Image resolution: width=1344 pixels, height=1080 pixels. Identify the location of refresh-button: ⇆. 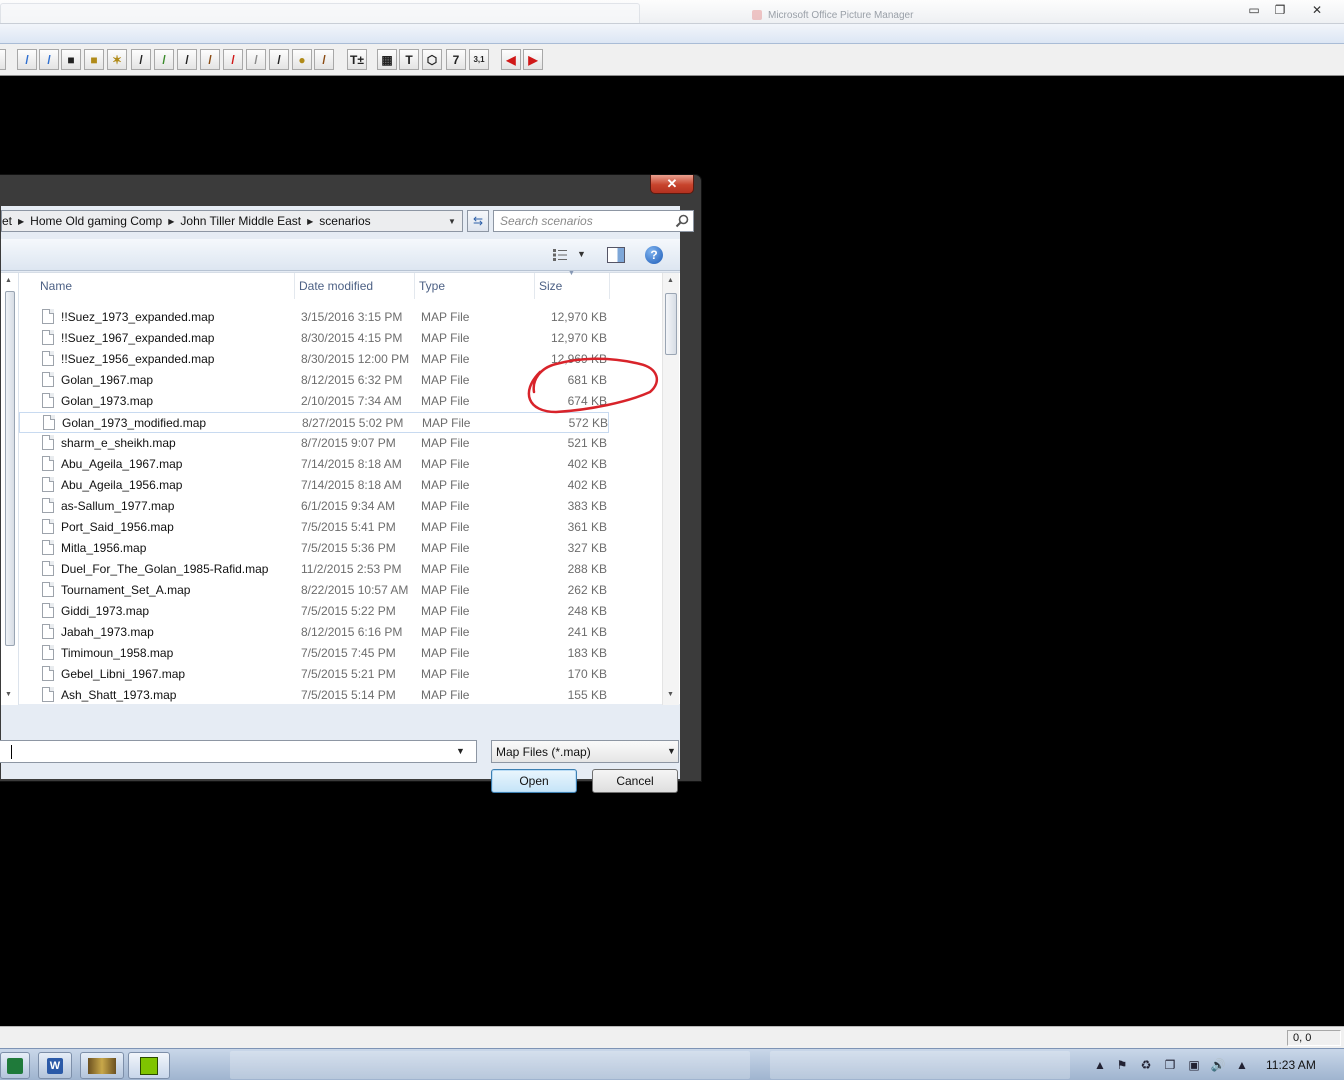
(478, 221).